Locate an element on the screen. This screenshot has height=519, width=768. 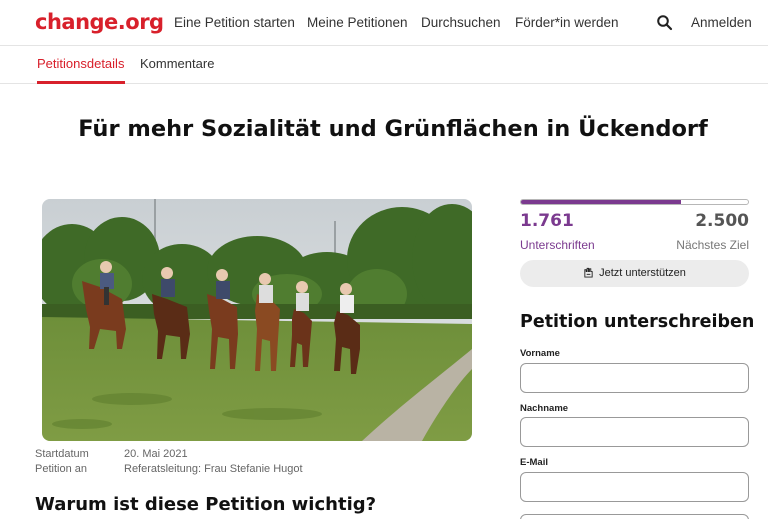
petition-tabs: Petitionsdetails Kommentare is located at coordinates (384, 65).